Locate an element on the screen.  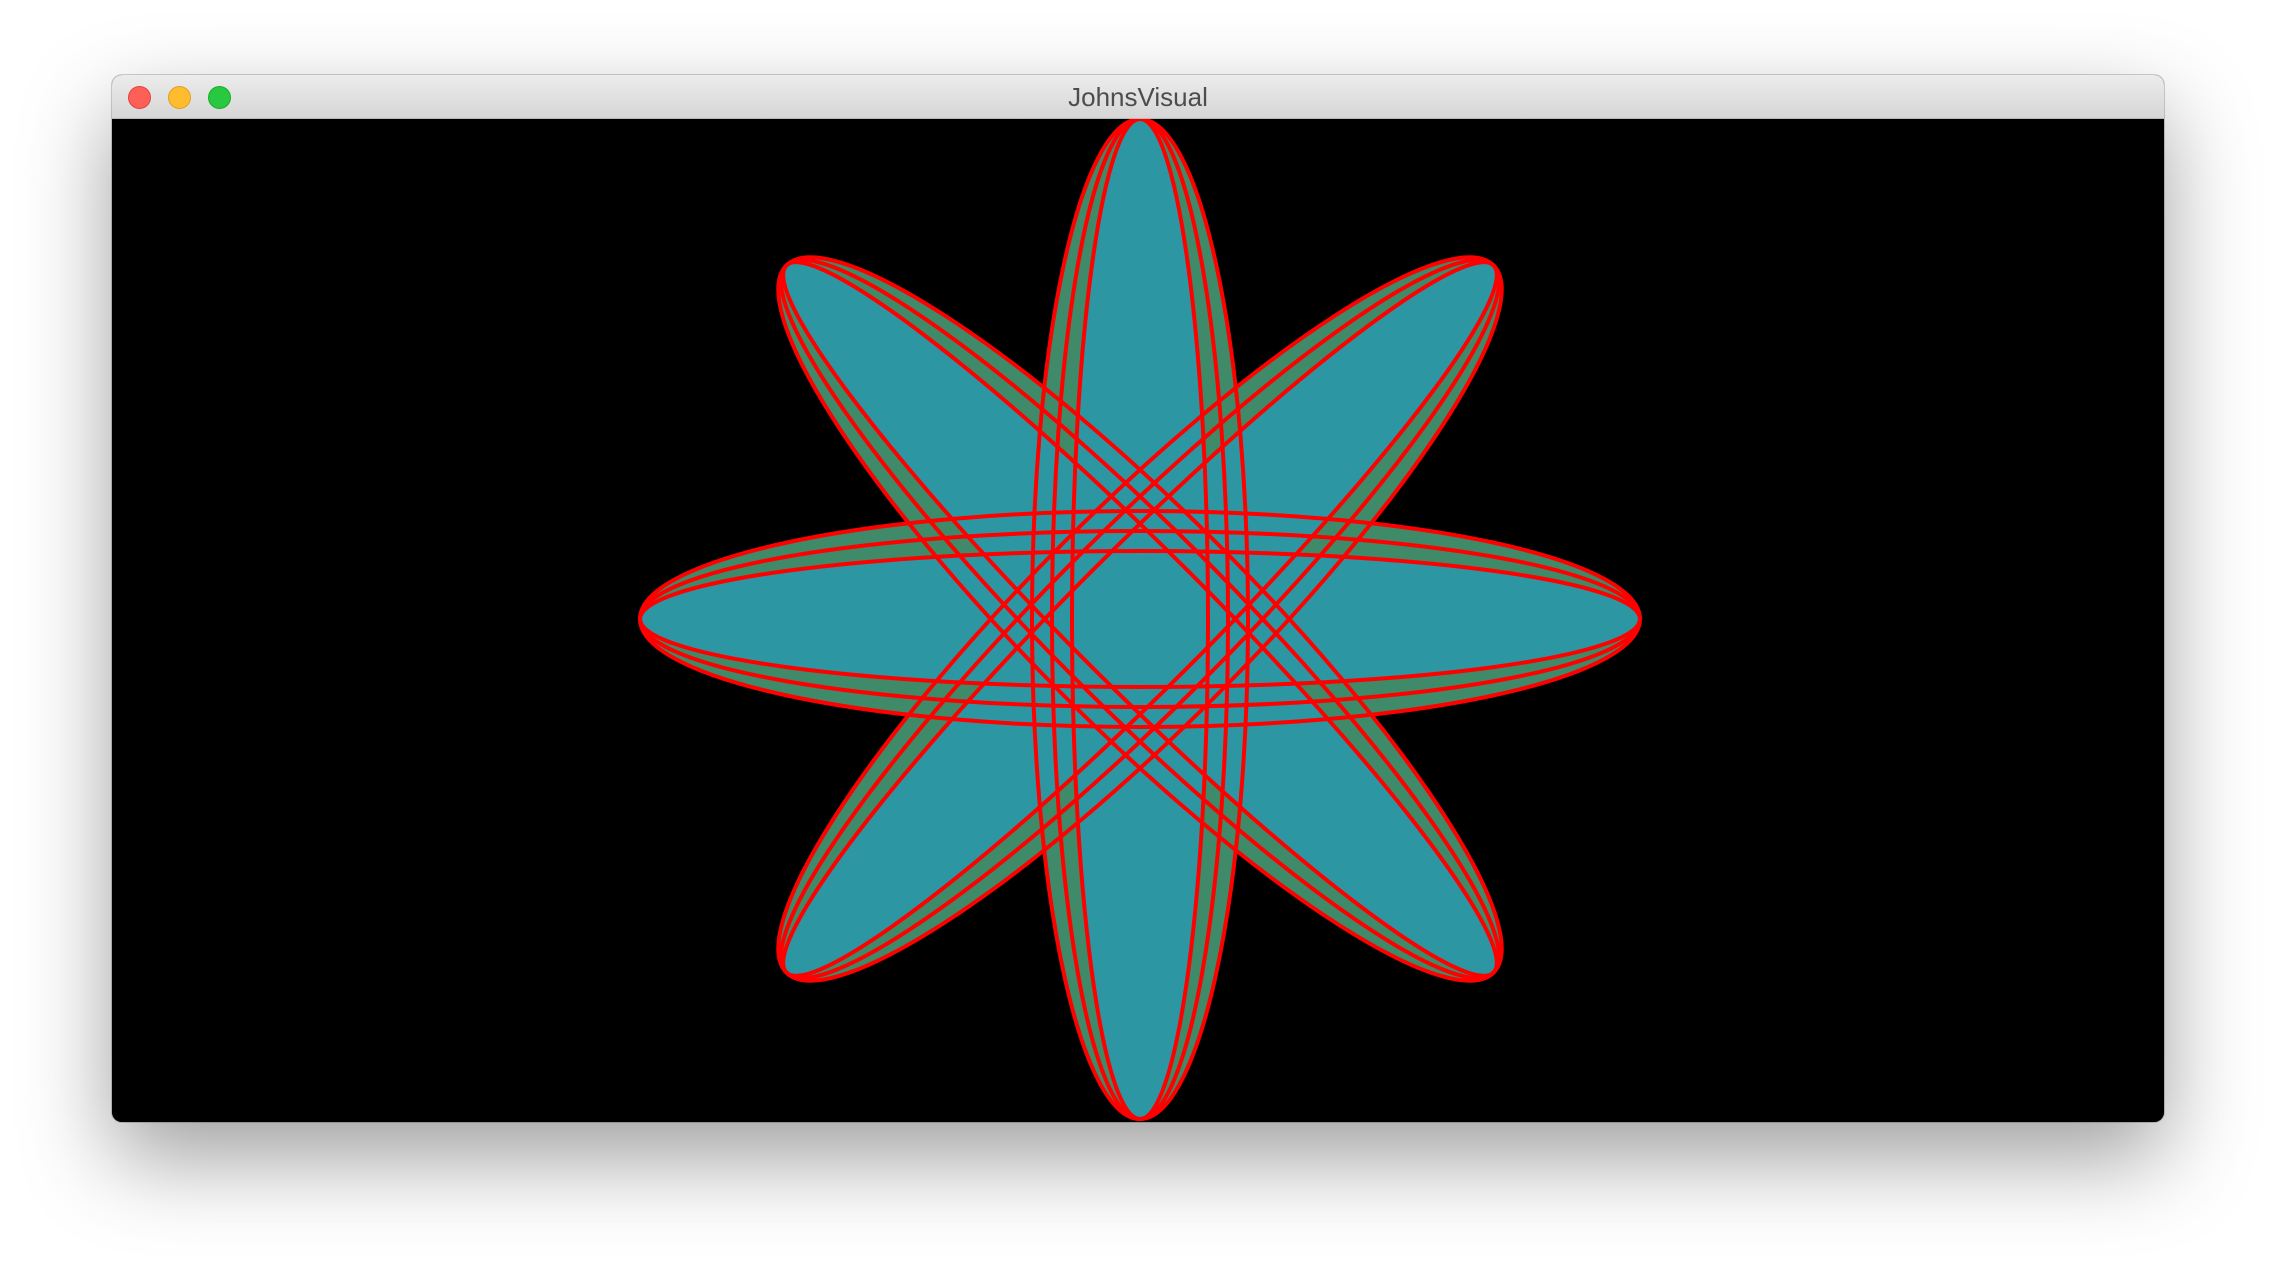
title-bar: JohnsVisual is located at coordinates (1138, 97).